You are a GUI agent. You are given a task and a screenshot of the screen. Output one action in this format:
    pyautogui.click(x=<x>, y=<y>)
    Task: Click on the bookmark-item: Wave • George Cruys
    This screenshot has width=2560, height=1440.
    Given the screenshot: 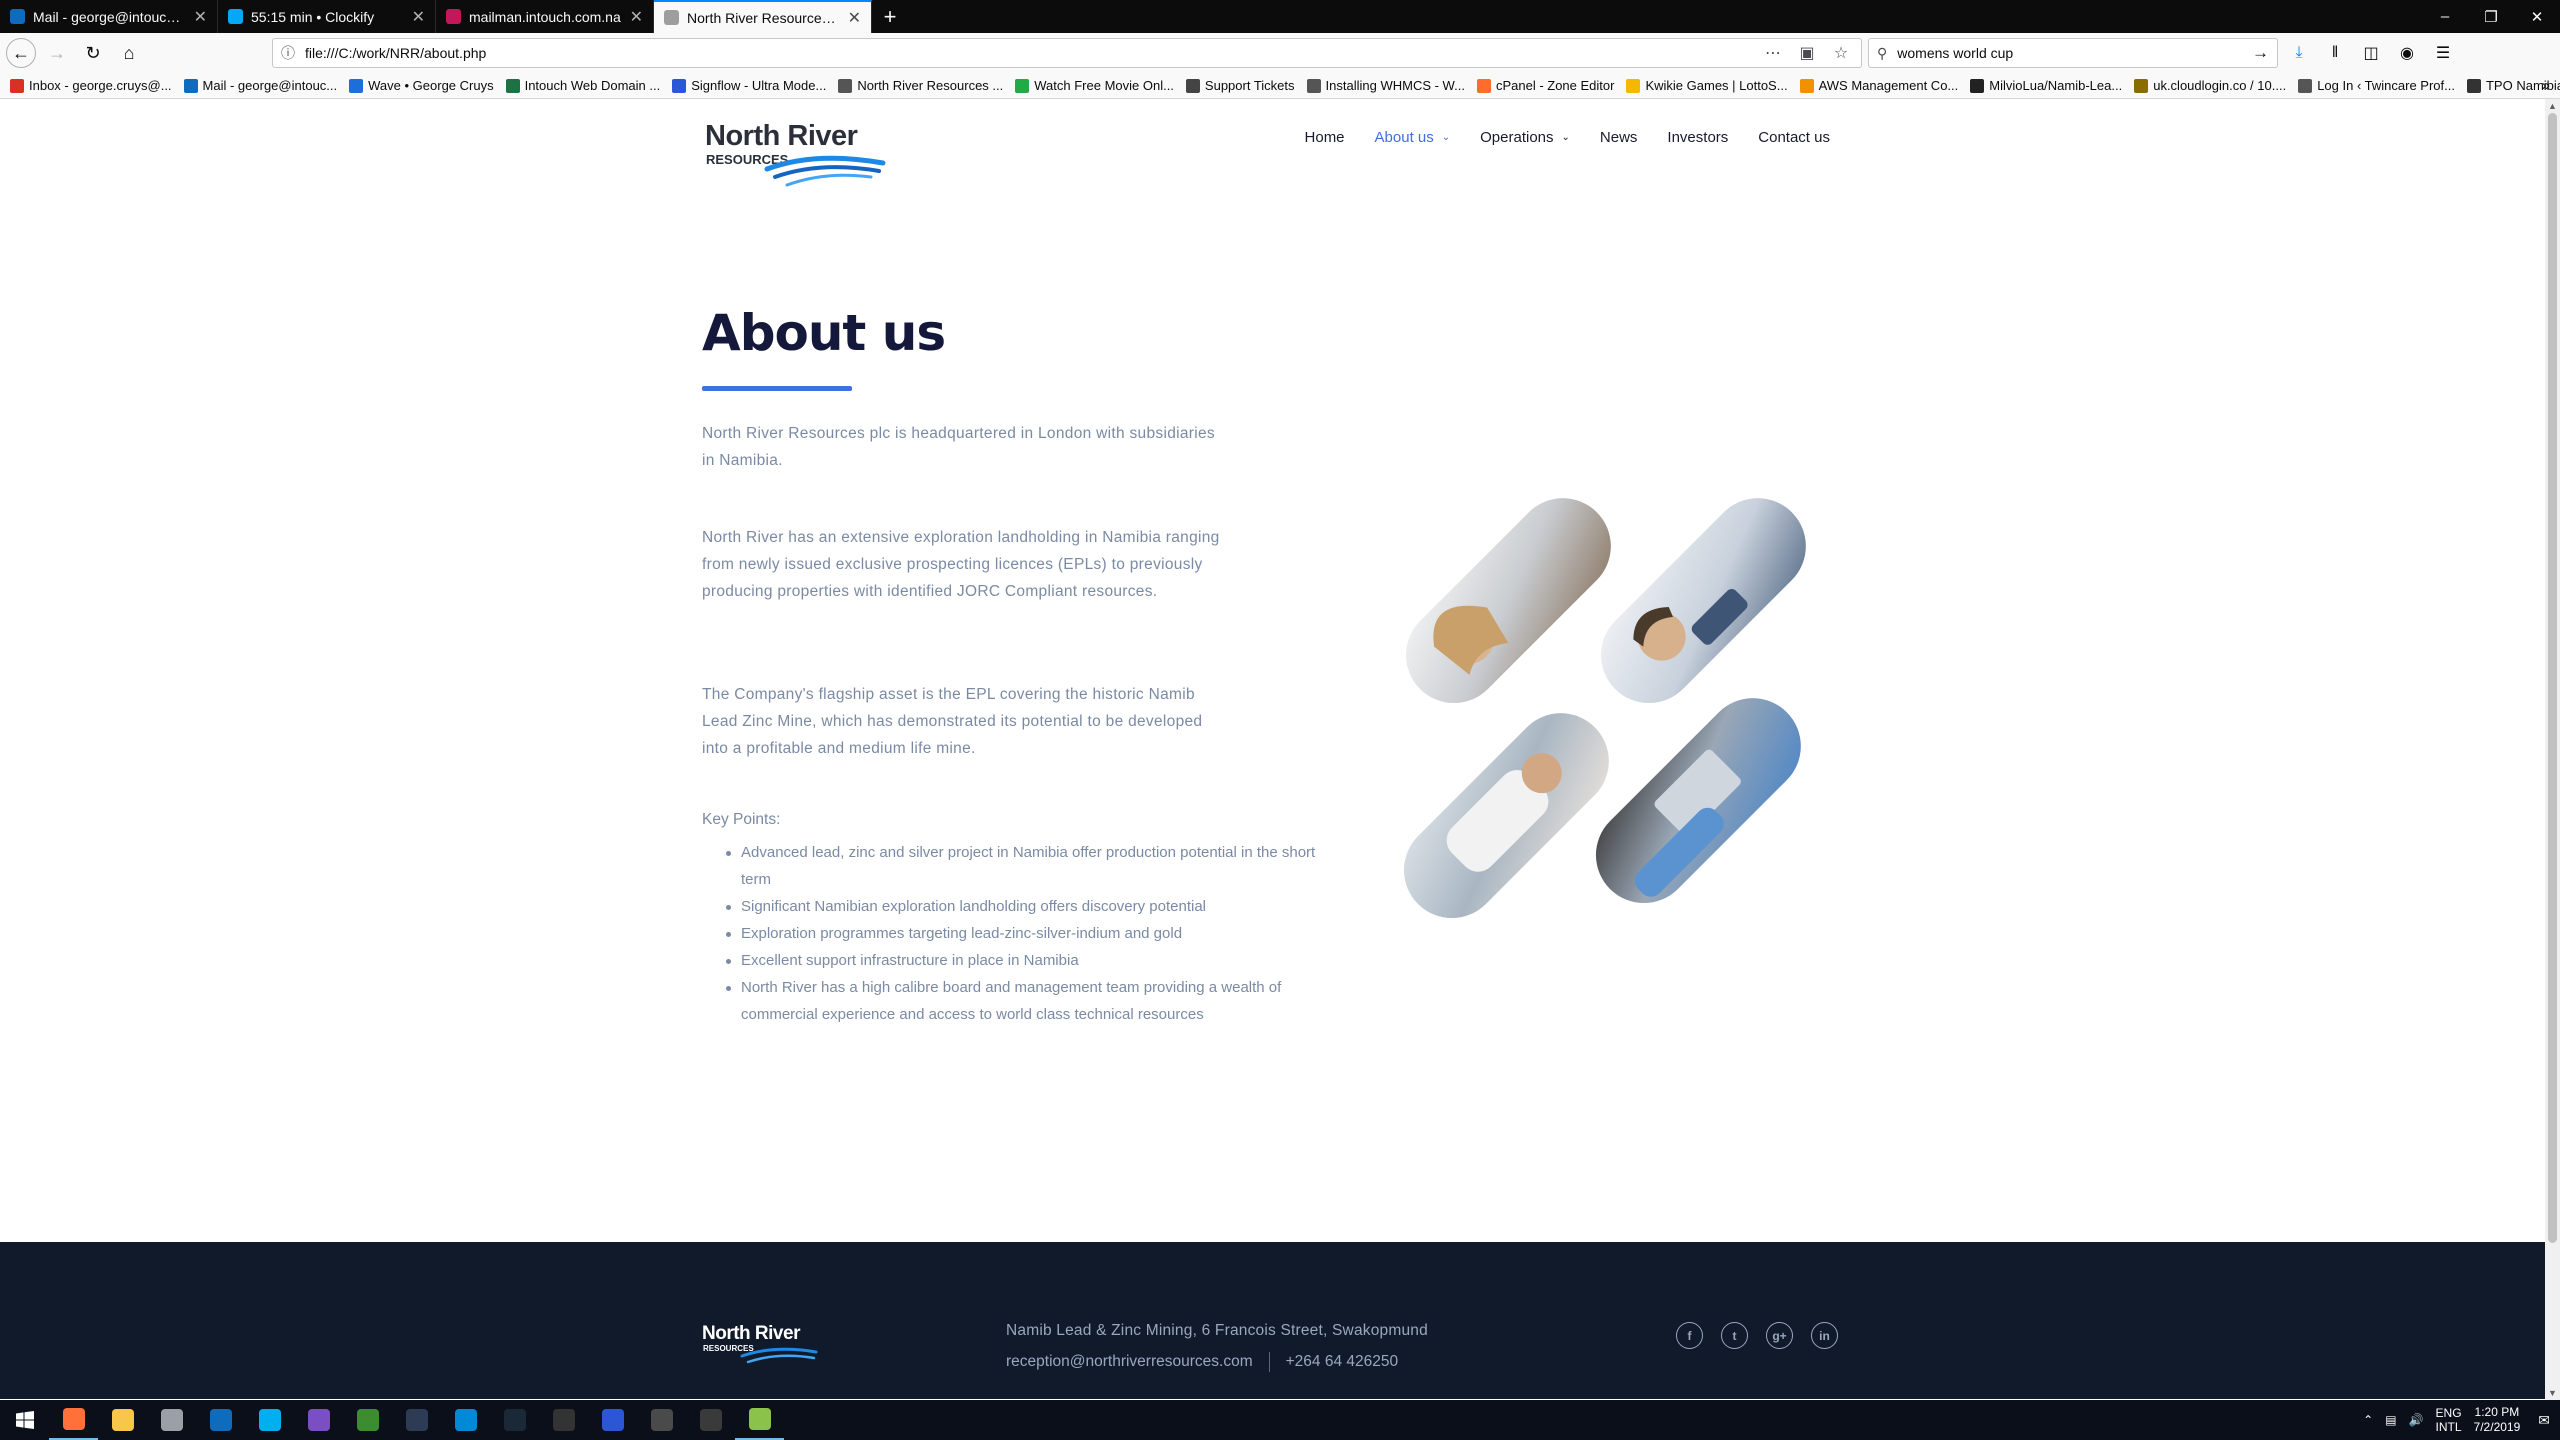 What is the action you would take?
    pyautogui.click(x=421, y=85)
    